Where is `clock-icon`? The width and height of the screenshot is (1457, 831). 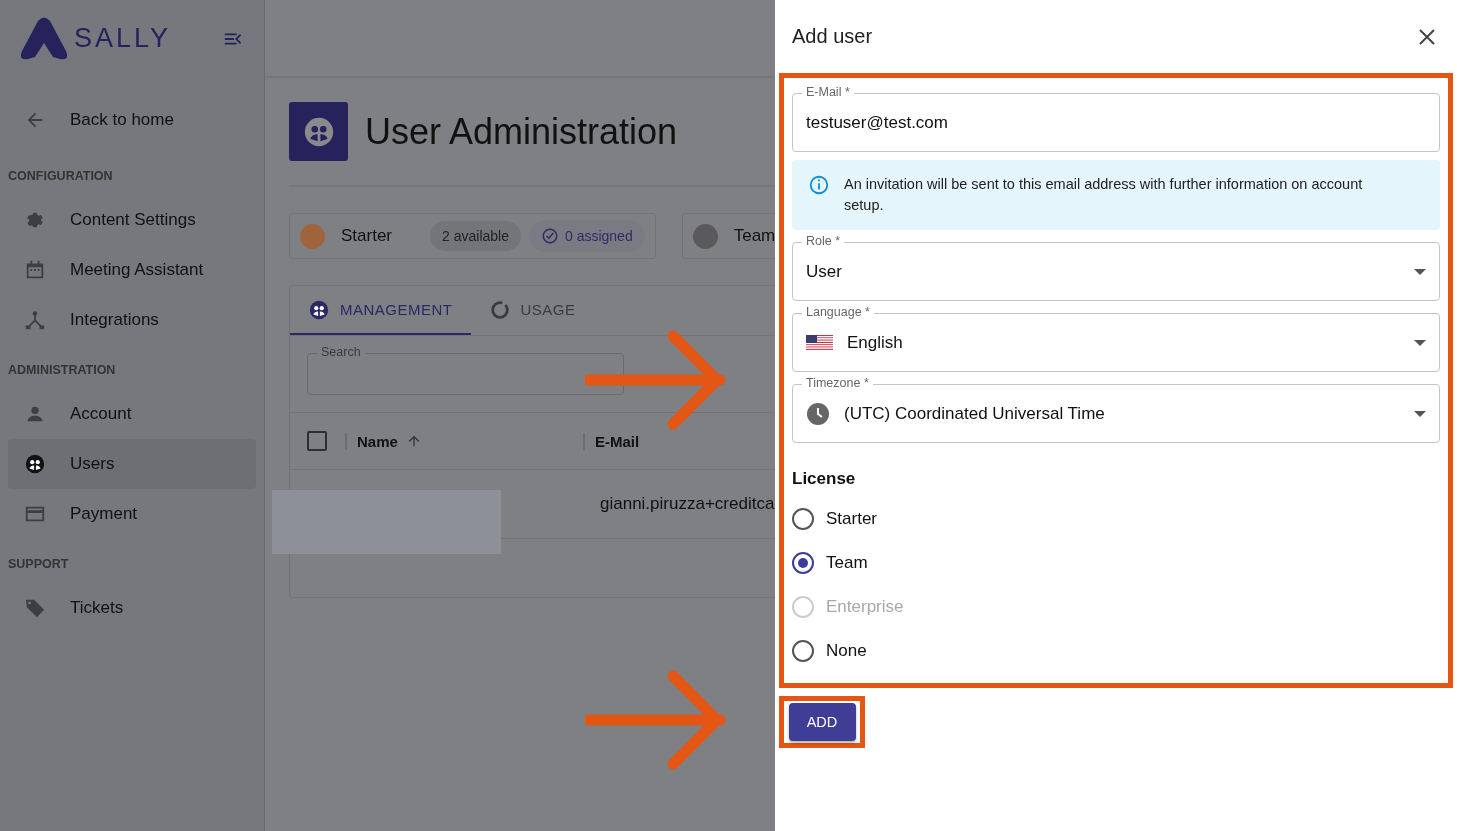 clock-icon is located at coordinates (818, 413).